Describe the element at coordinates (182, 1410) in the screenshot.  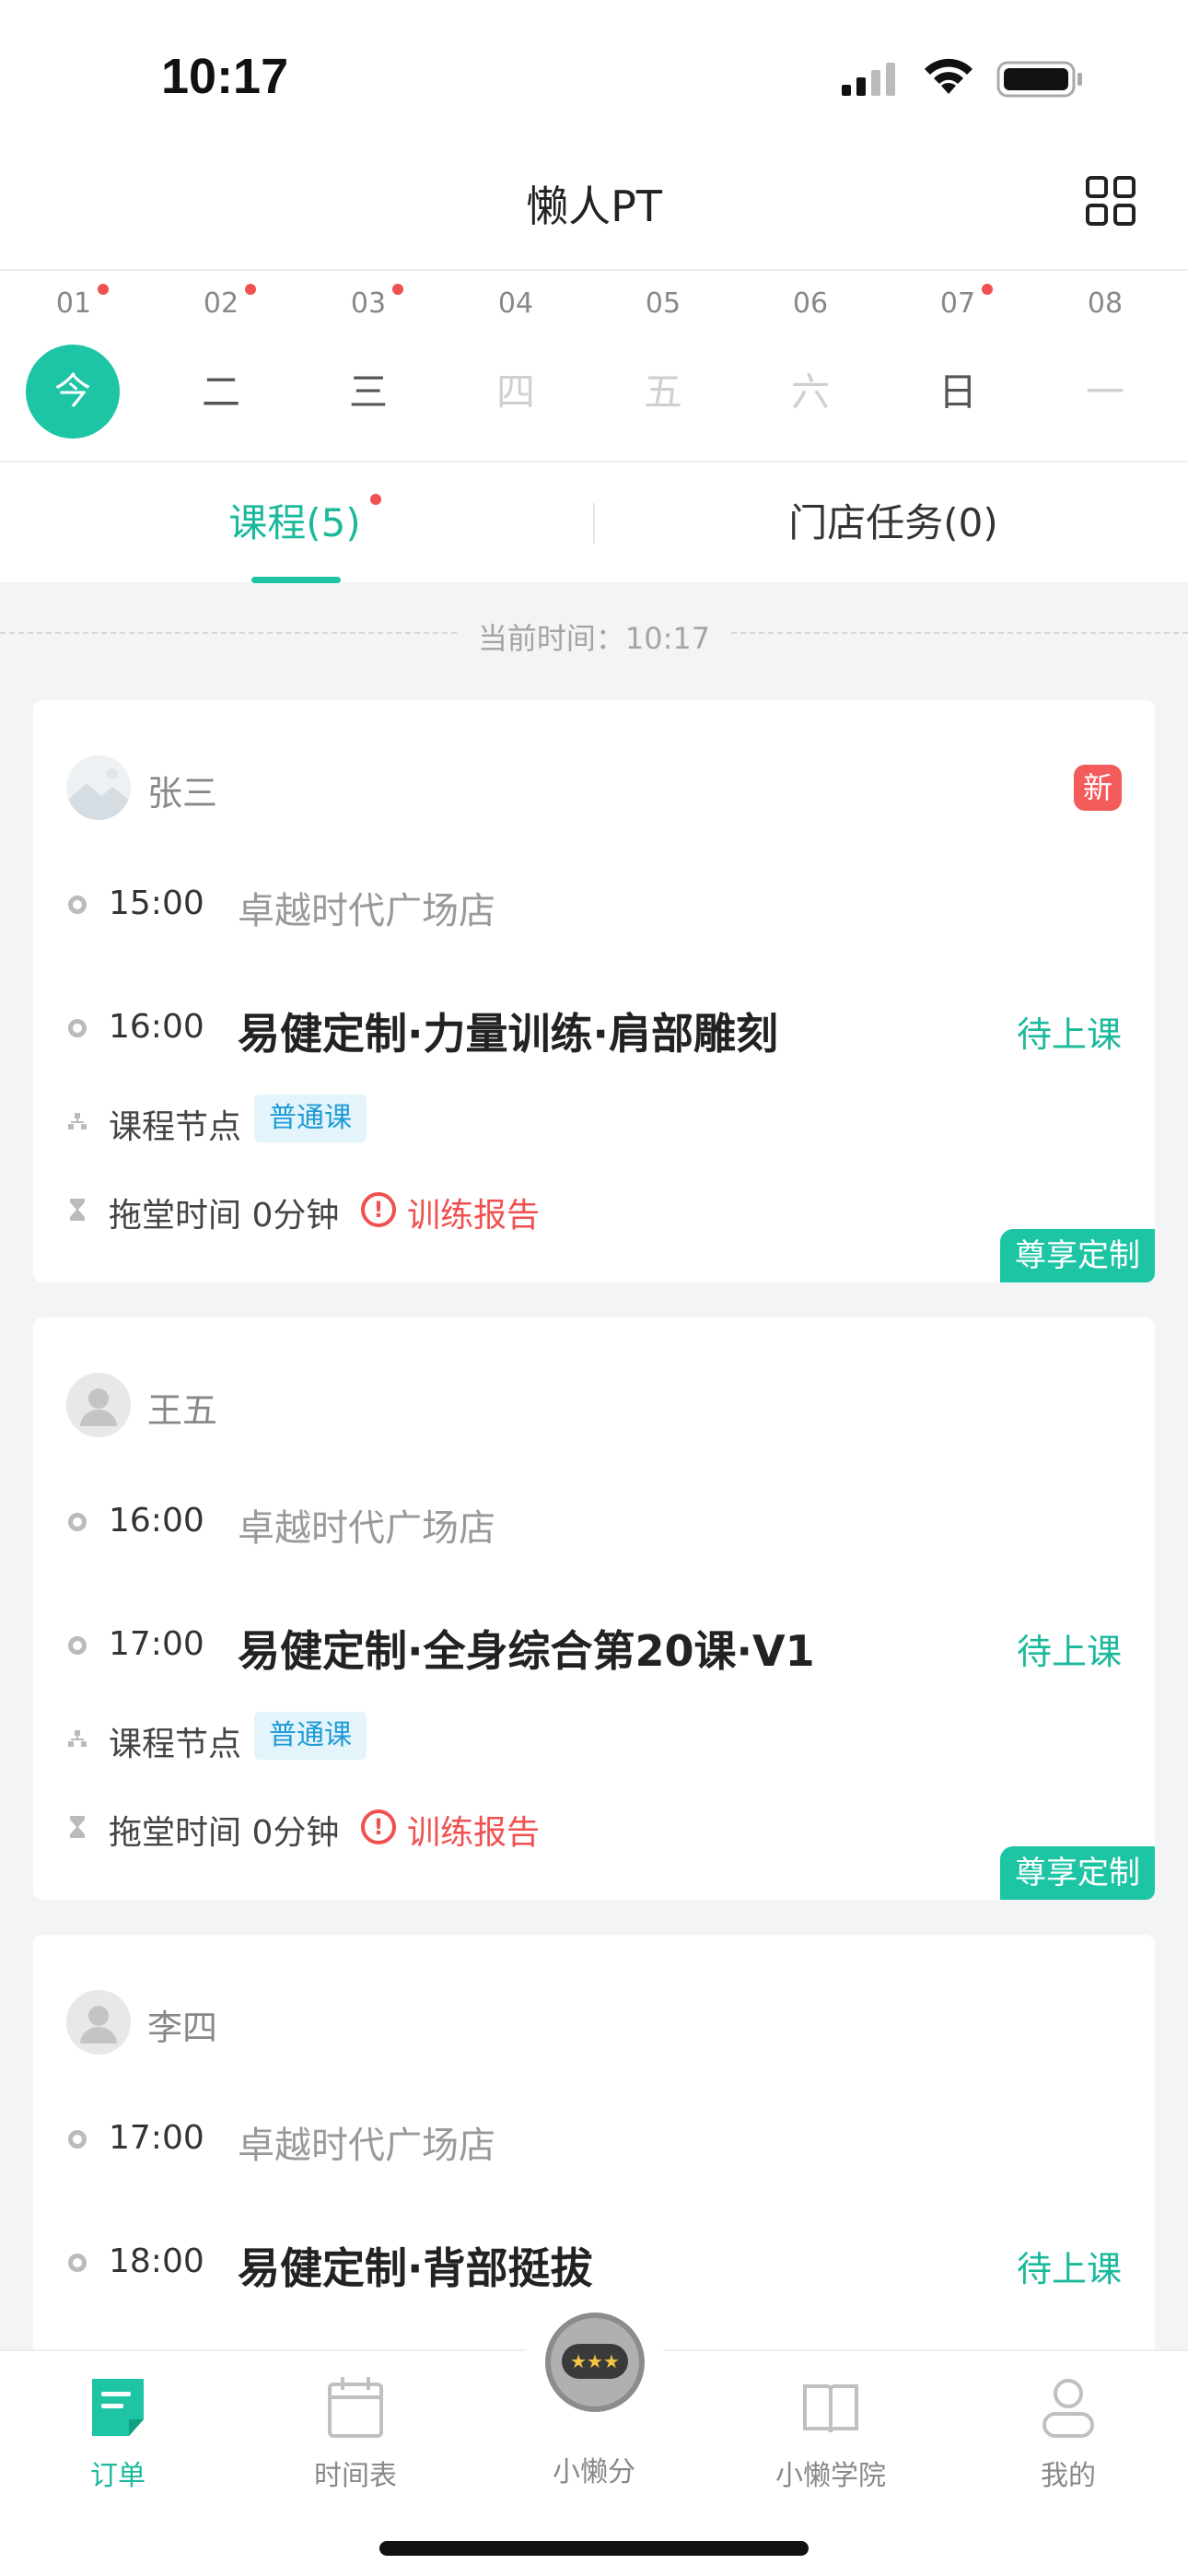
I see `student-name: 王五` at that location.